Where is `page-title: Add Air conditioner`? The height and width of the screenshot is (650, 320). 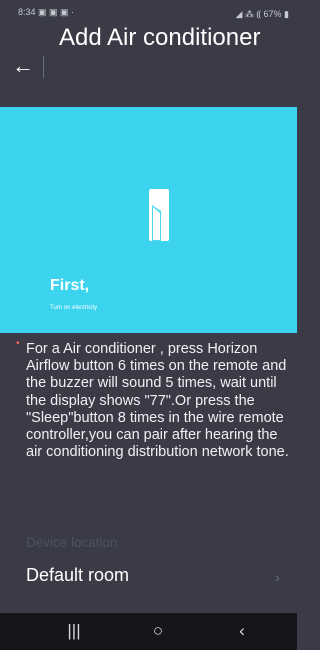
page-title: Add Air conditioner is located at coordinates (160, 37).